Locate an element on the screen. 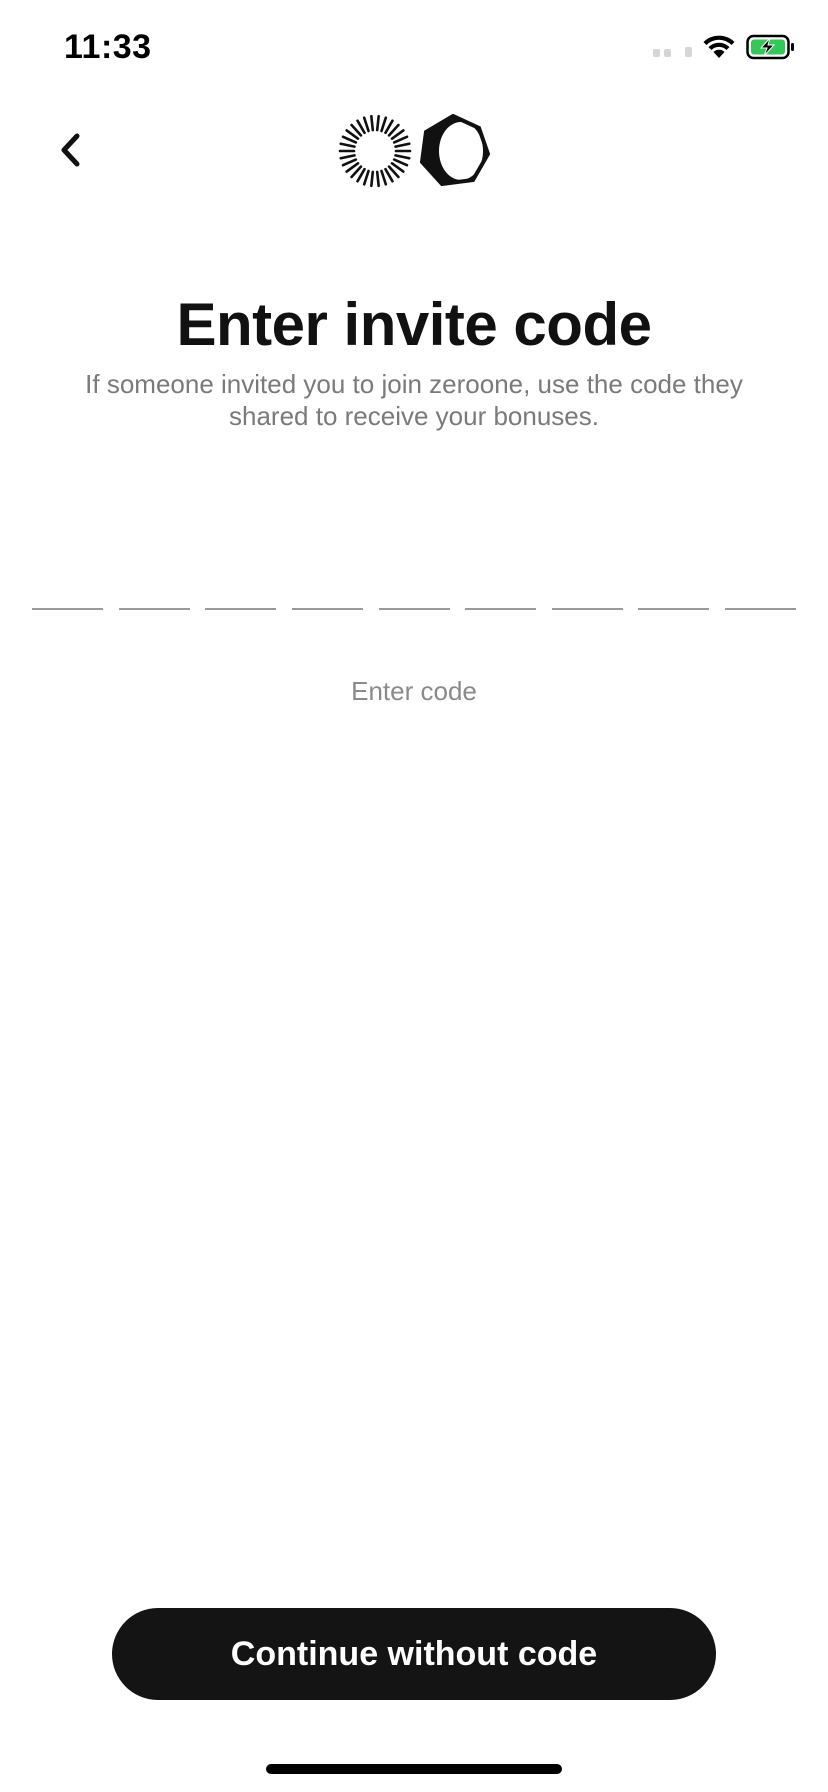  header is located at coordinates (414, 150).